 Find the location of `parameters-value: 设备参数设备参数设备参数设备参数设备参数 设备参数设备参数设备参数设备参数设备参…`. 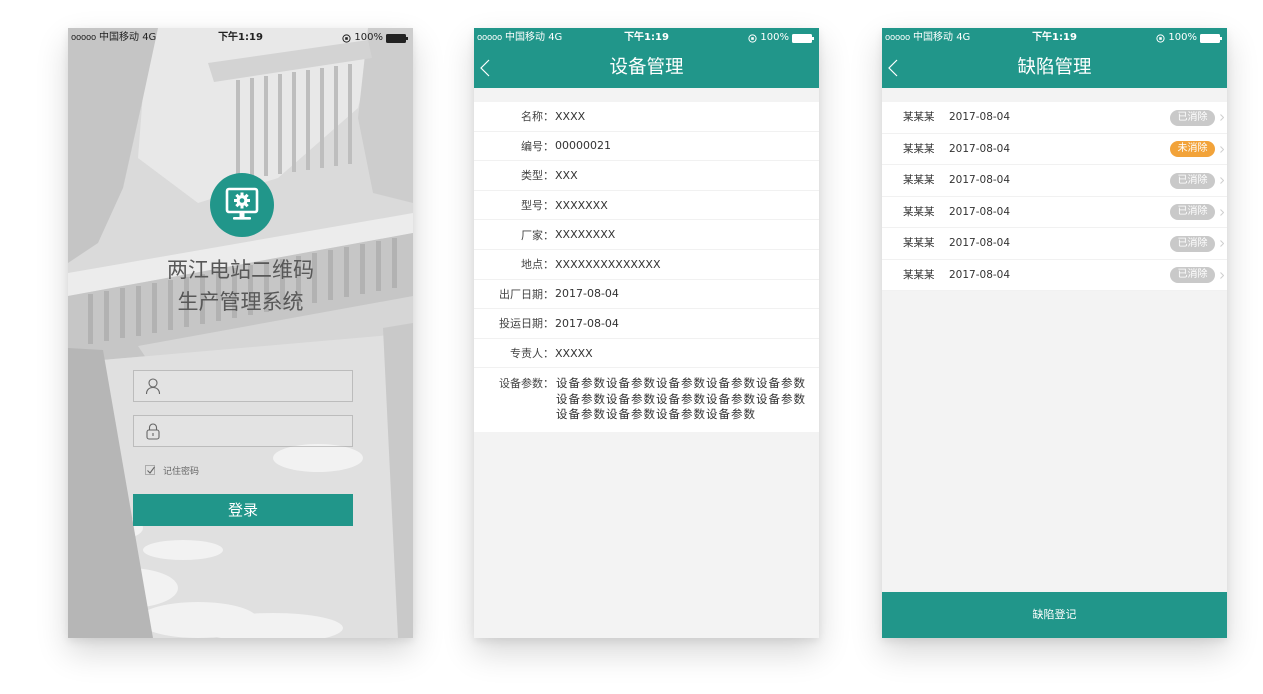

parameters-value: 设备参数设备参数设备参数设备参数设备参数 设备参数设备参数设备参数设备参数设备参… is located at coordinates (680, 399).